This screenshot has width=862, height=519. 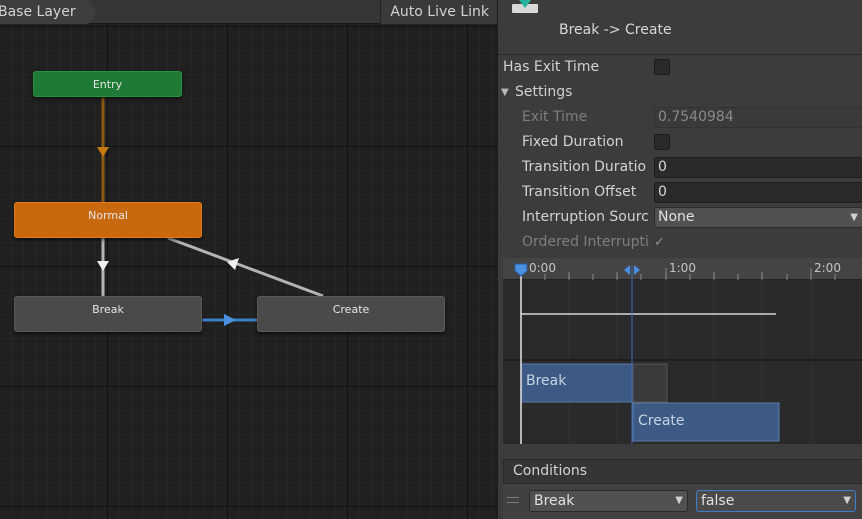 I want to click on transition-icon, so click(x=525, y=6).